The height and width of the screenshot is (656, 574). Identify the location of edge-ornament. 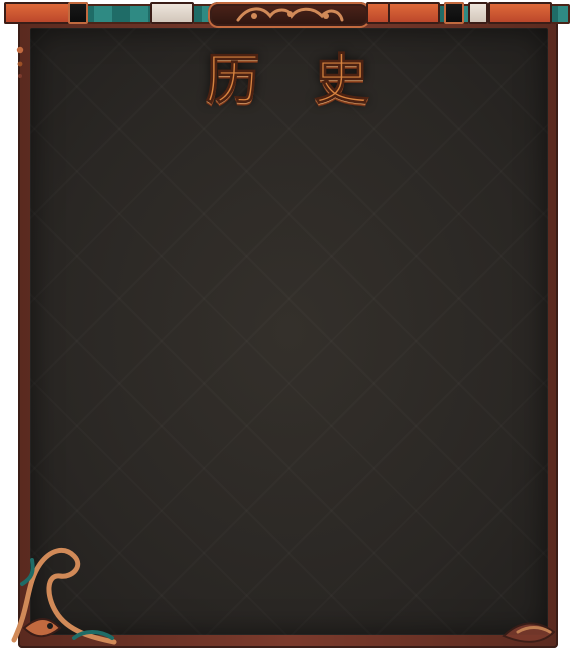
(21, 64).